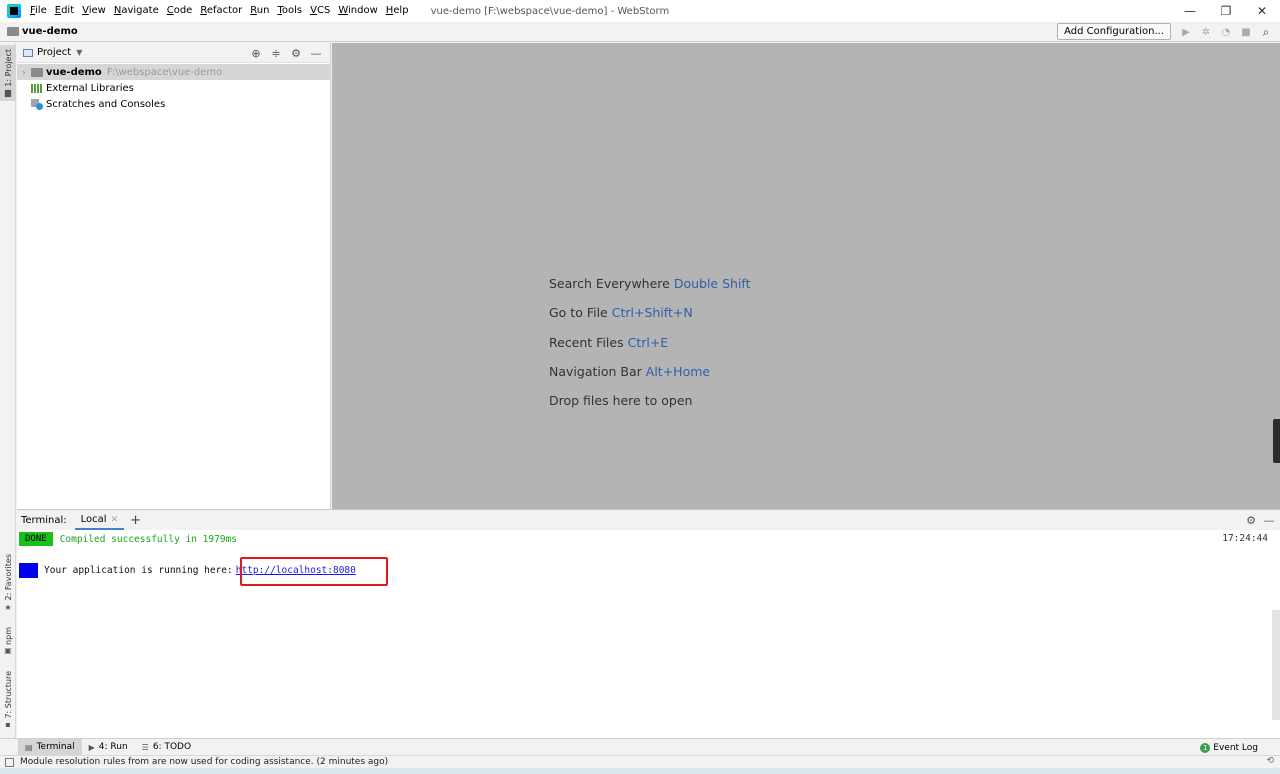  What do you see at coordinates (172, 747) in the screenshot?
I see `tool-todo-label: 6: TODO` at bounding box center [172, 747].